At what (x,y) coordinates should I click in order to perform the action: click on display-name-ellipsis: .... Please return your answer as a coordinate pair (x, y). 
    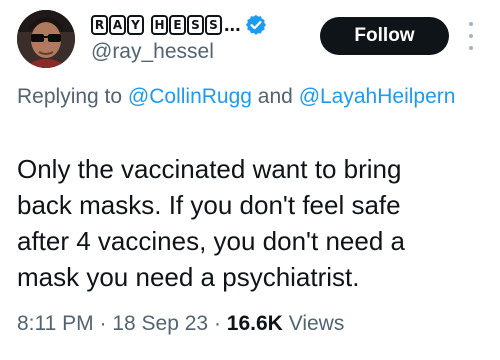
    Looking at the image, I should click on (232, 24).